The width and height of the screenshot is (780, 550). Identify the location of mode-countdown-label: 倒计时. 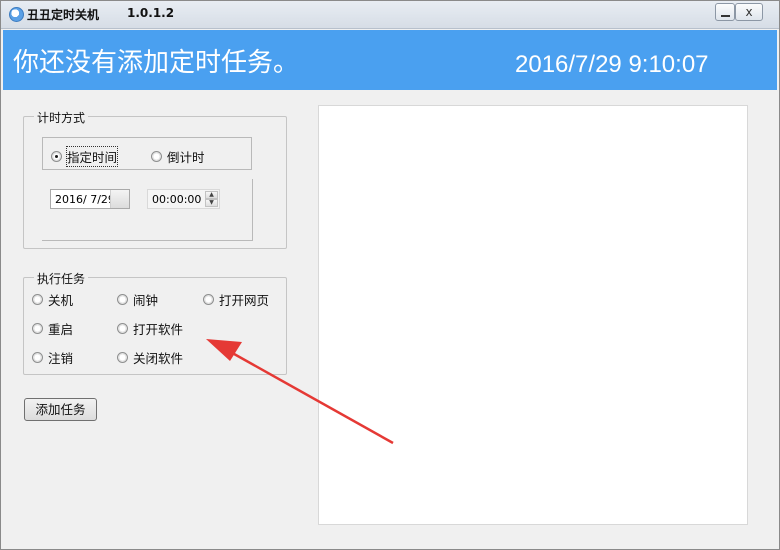
(186, 157).